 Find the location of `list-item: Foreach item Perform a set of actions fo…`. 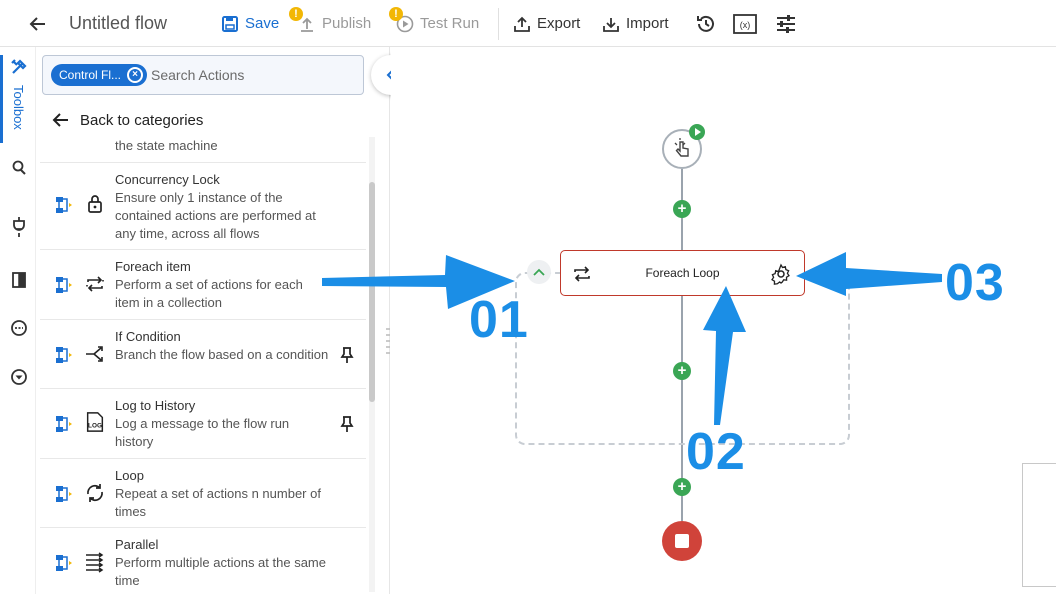

list-item: Foreach item Perform a set of actions fo… is located at coordinates (203, 285).